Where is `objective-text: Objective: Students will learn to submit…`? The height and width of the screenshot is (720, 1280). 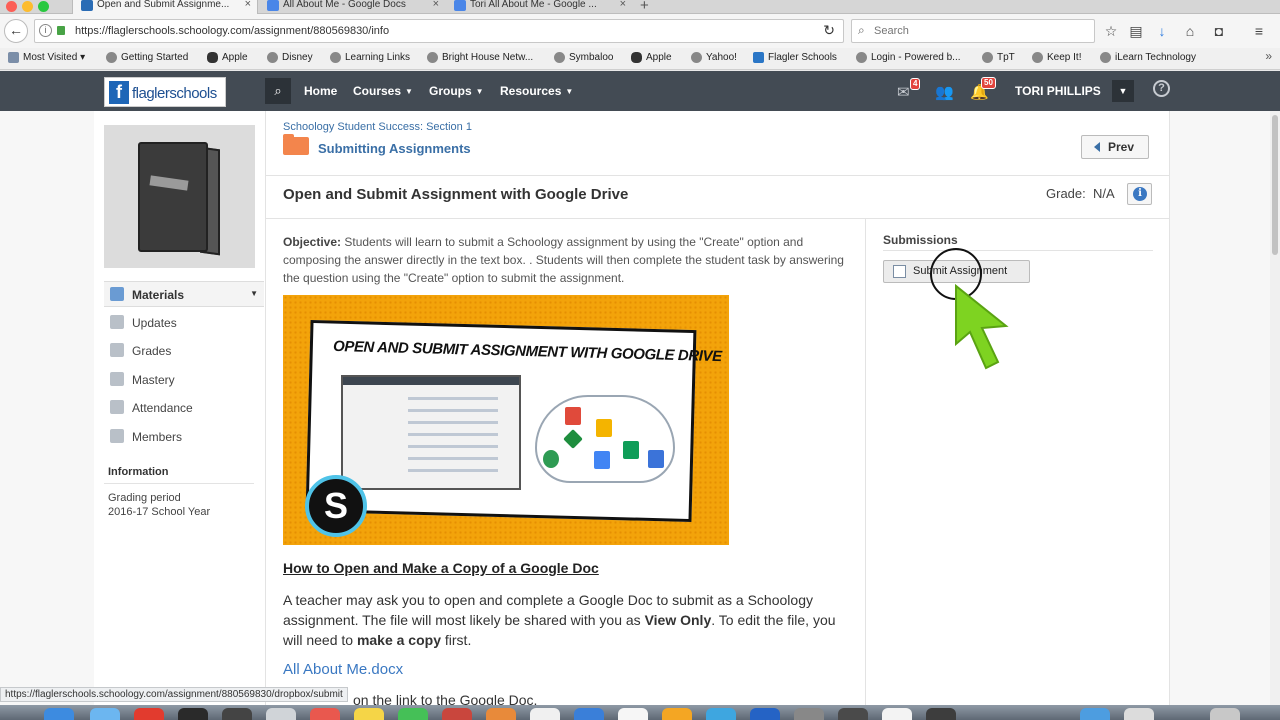 objective-text: Objective: Students will learn to submit… is located at coordinates (568, 260).